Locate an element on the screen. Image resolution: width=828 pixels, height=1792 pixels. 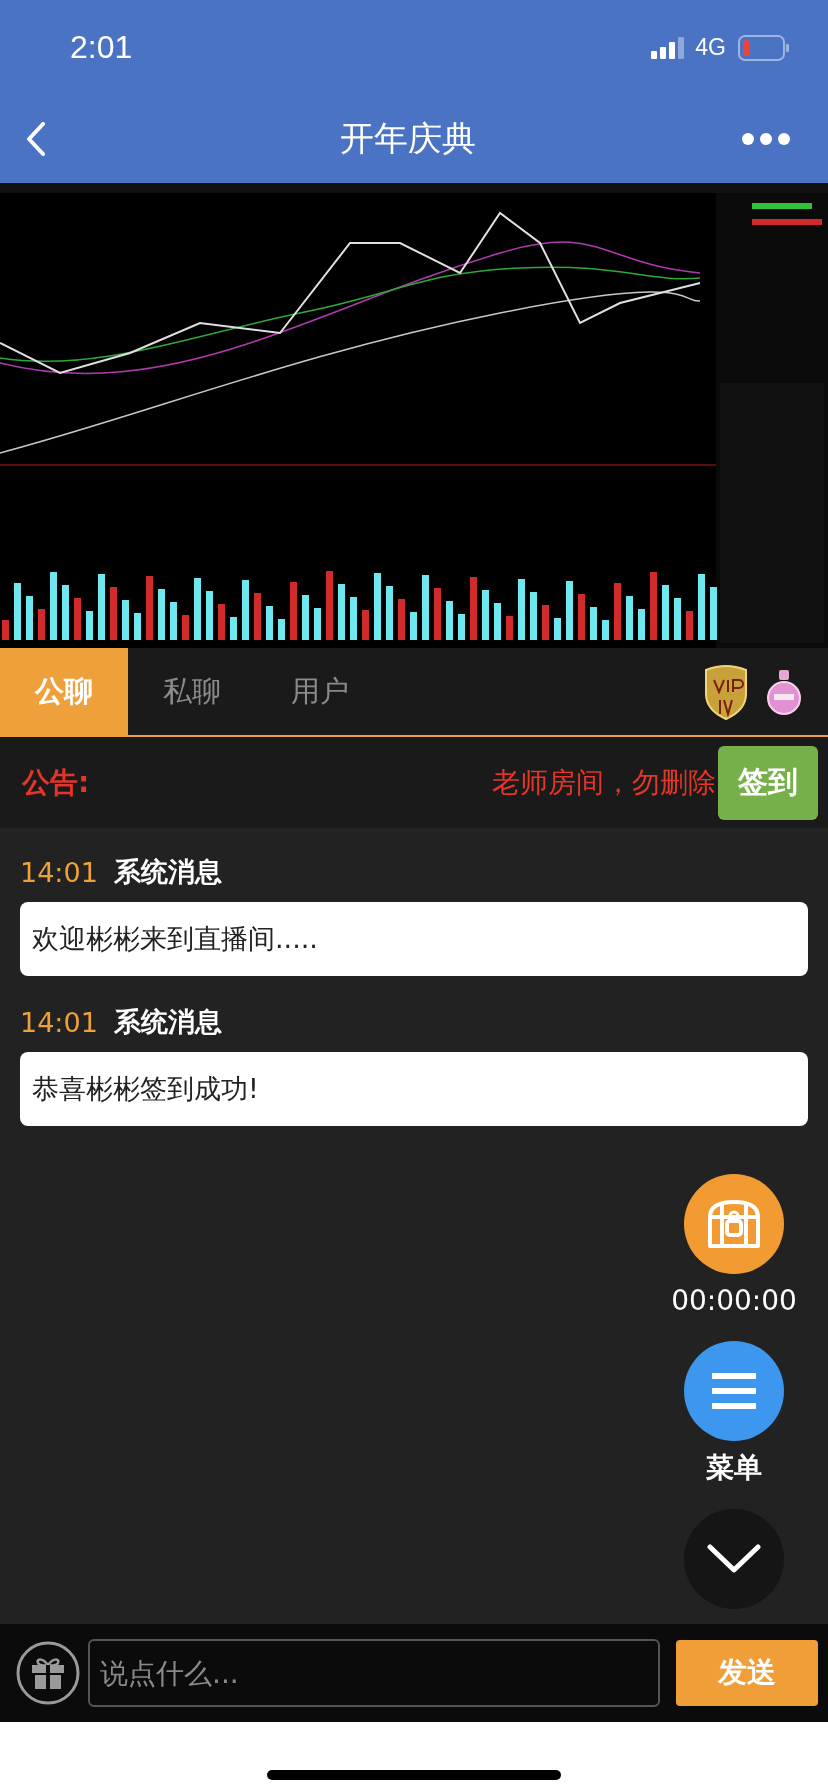
status-time: 2:01 is located at coordinates (101, 47).